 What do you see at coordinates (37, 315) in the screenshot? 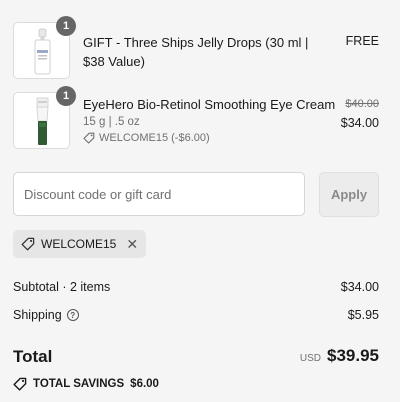
I see `shipping-label: Shipping` at bounding box center [37, 315].